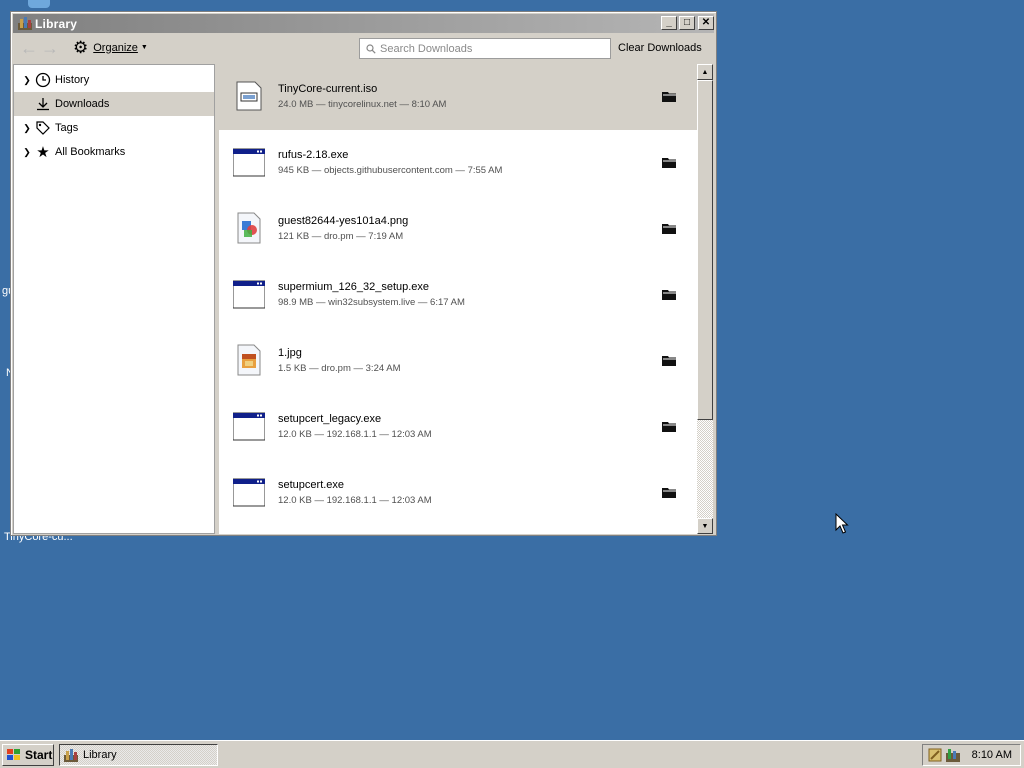 The height and width of the screenshot is (768, 1024). I want to click on scroll-up-button: ▲, so click(705, 72).